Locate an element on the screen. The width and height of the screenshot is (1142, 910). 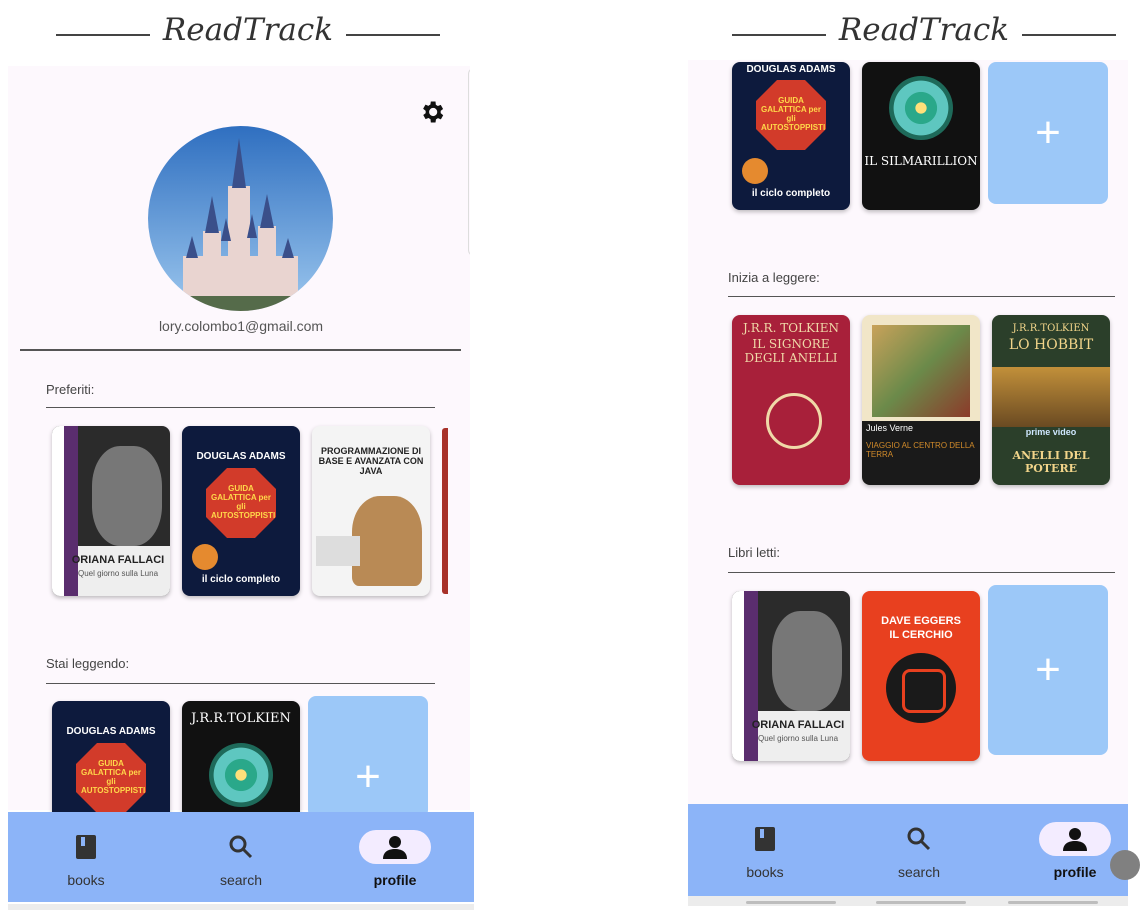
side-sheet-edge is located at coordinates (469, 162).